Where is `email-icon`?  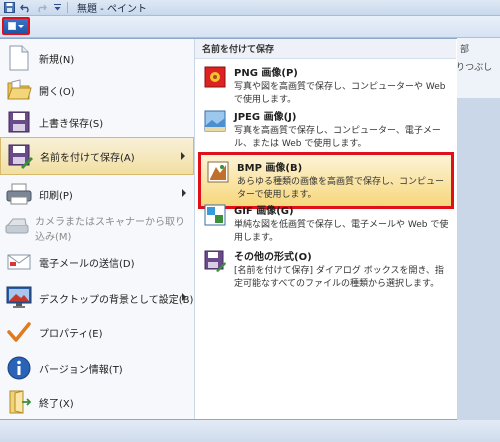
email-icon is located at coordinates (19, 262).